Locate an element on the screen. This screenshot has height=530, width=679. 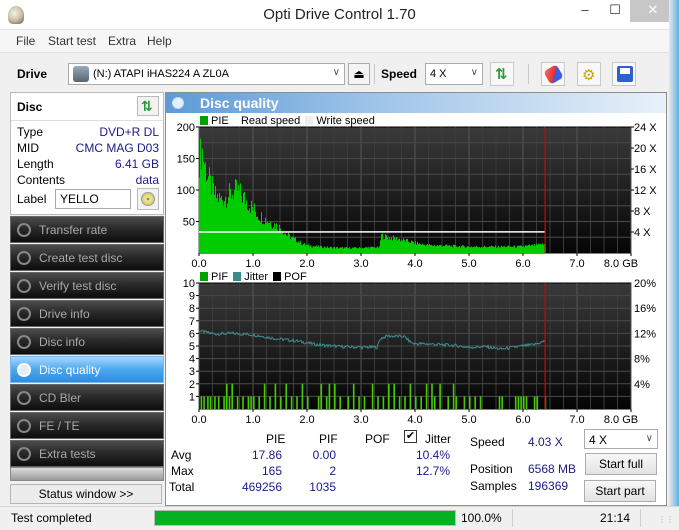
refresh-icon: ⇅ is located at coordinates (501, 74).